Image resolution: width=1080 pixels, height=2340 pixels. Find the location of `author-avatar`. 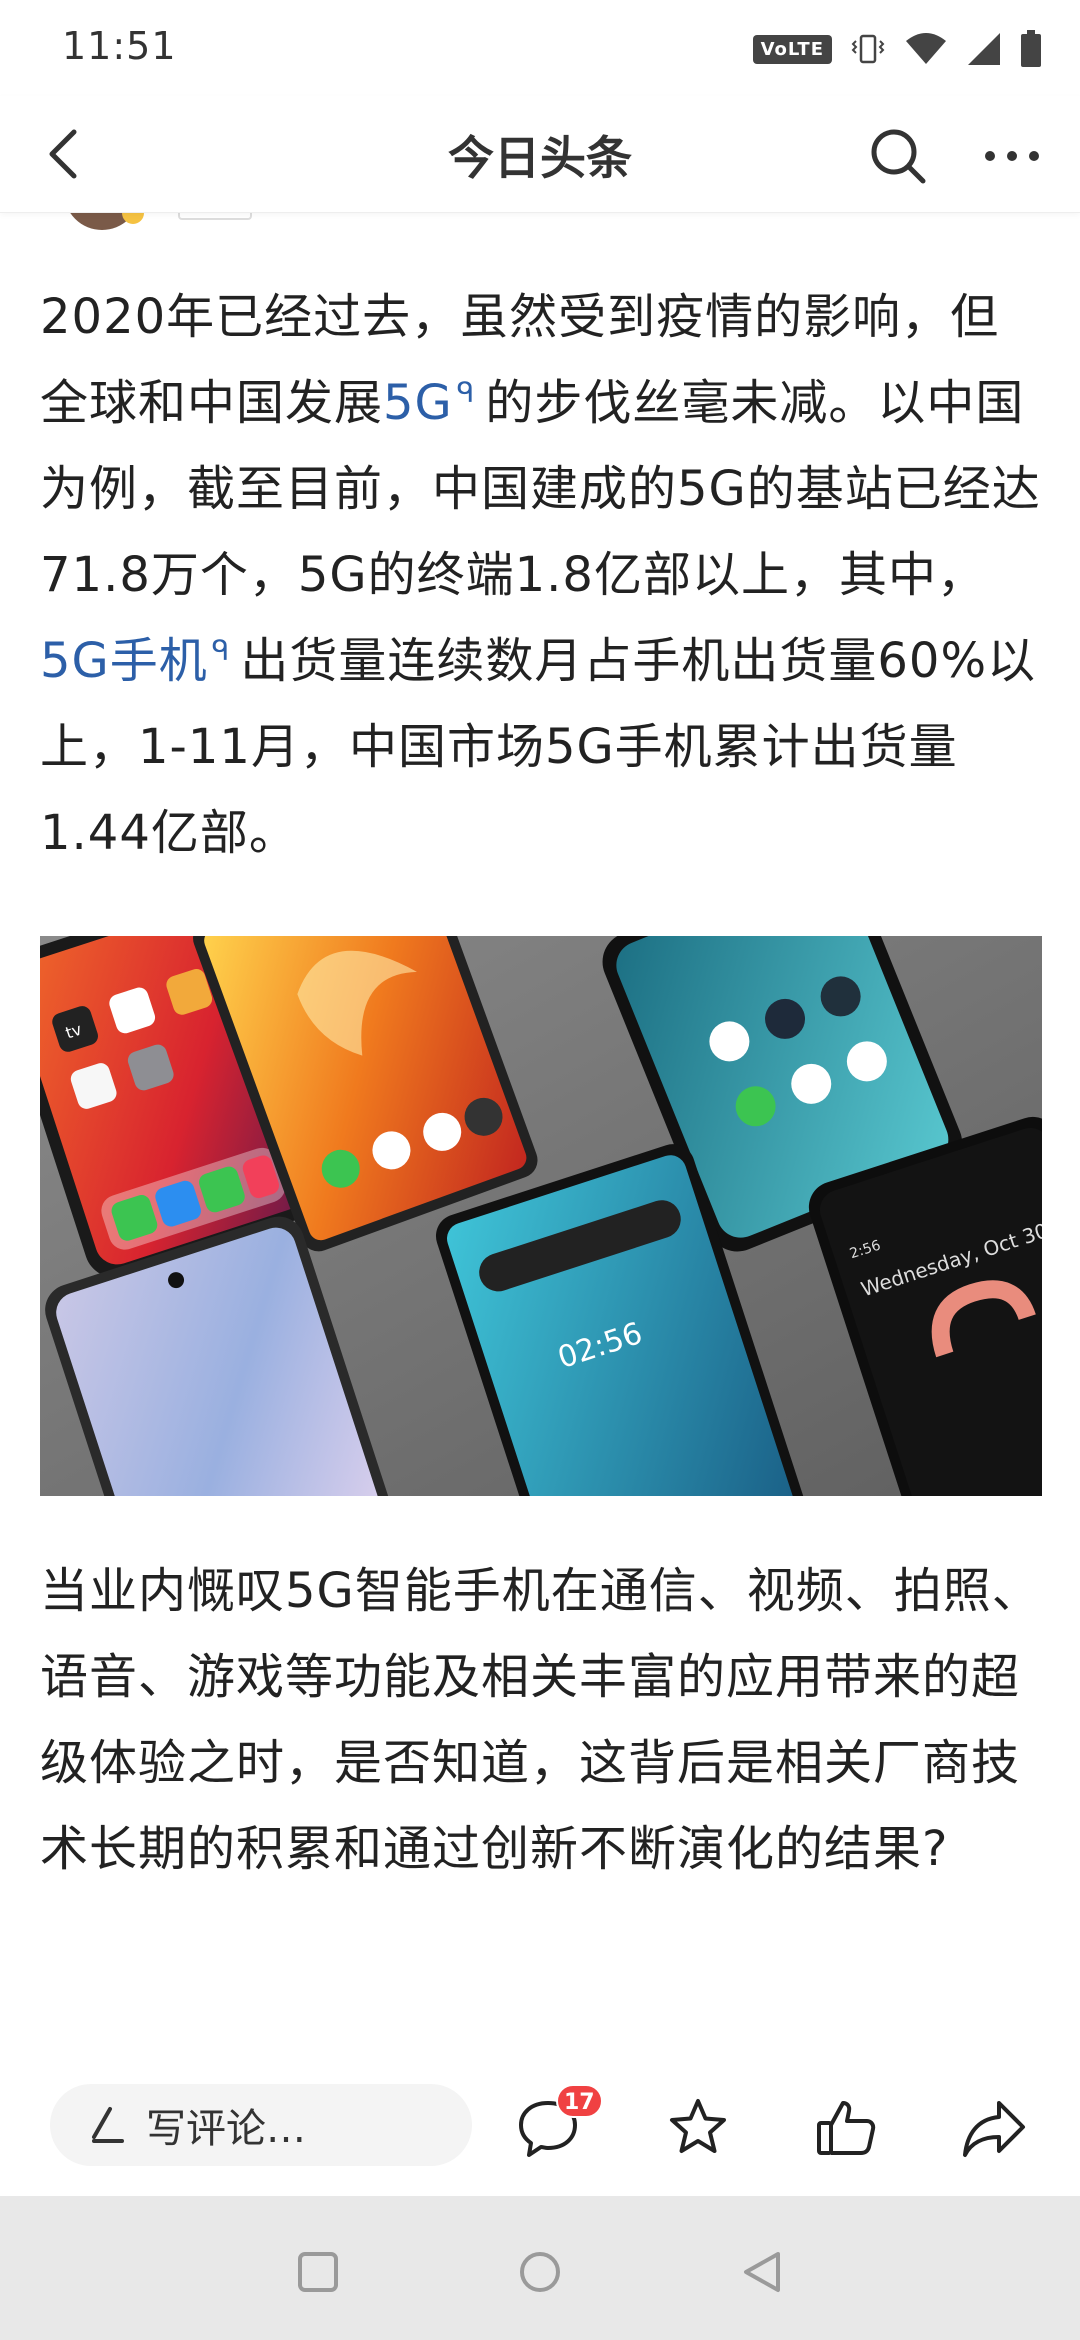

author-avatar is located at coordinates (99, 221).